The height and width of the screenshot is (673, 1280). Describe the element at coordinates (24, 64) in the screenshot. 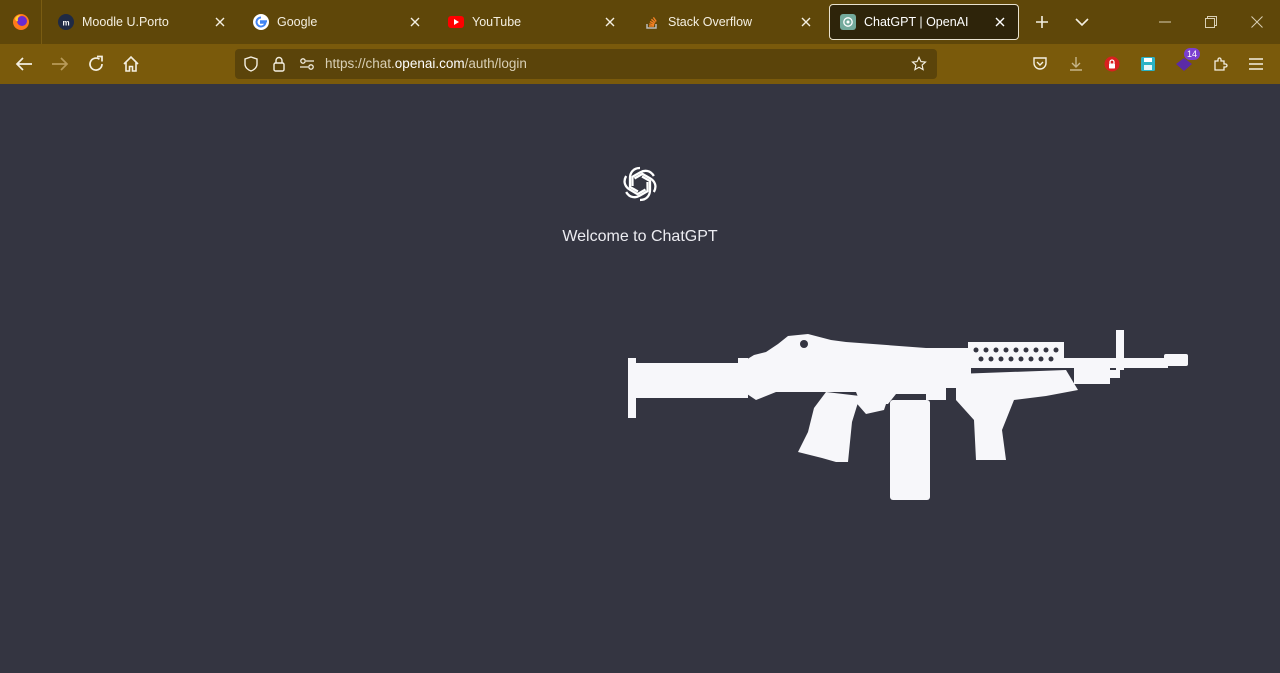

I see `back-icon` at that location.